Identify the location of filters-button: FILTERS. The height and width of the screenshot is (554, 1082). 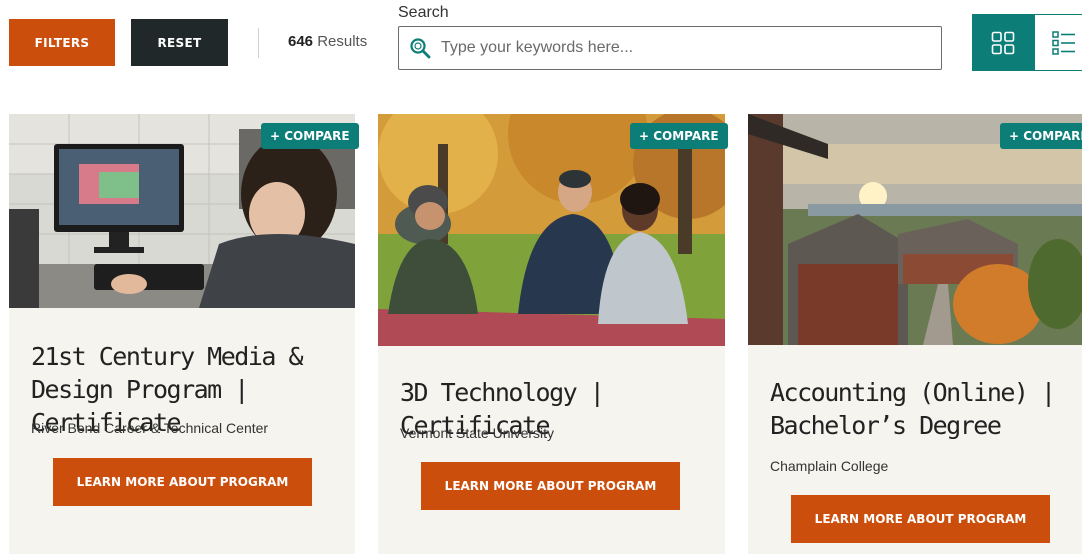
(62, 42).